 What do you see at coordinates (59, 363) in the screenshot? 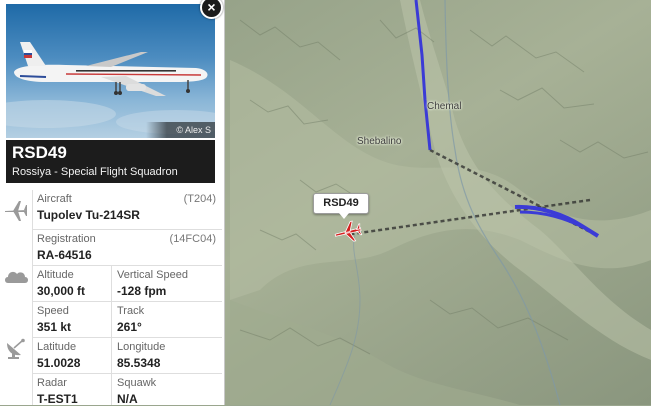
I see `latitude-value: 51.0028` at bounding box center [59, 363].